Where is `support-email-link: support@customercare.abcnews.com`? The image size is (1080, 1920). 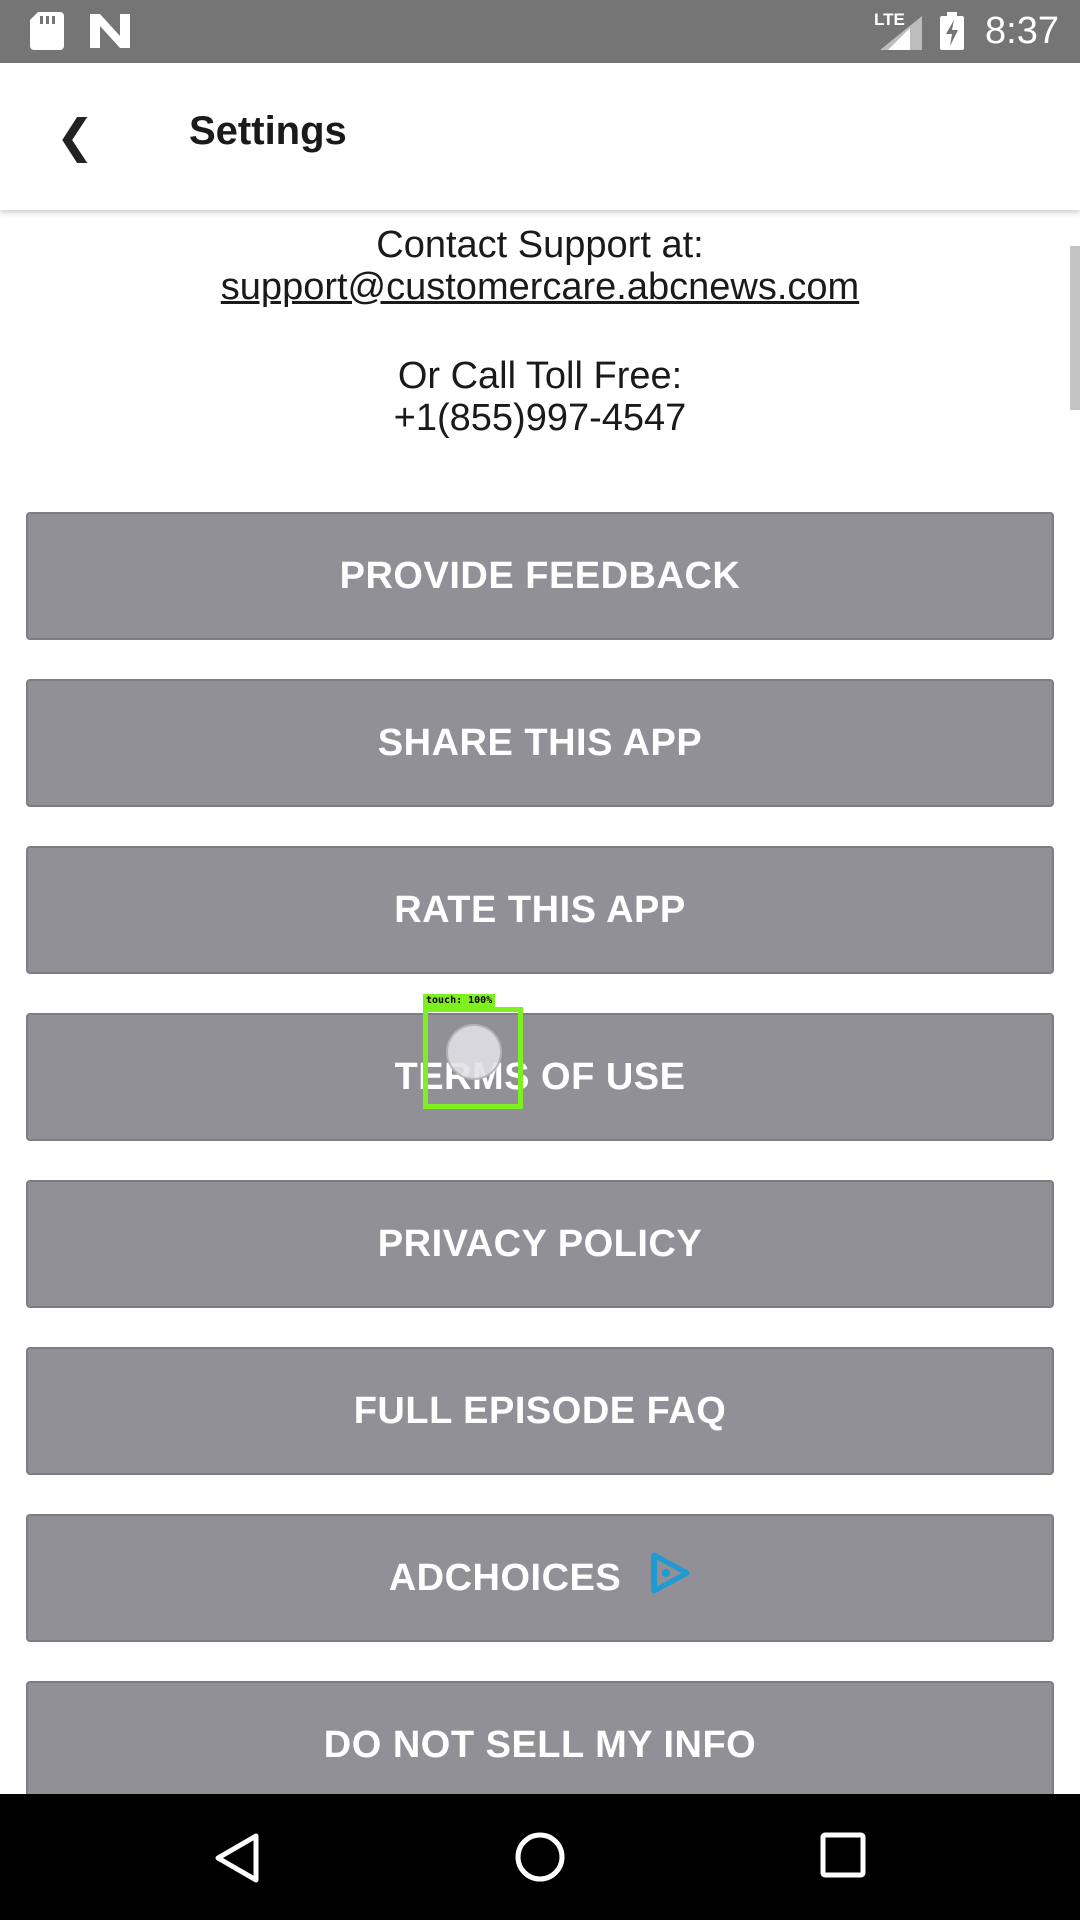 support-email-link: support@customercare.abcnews.com is located at coordinates (540, 287).